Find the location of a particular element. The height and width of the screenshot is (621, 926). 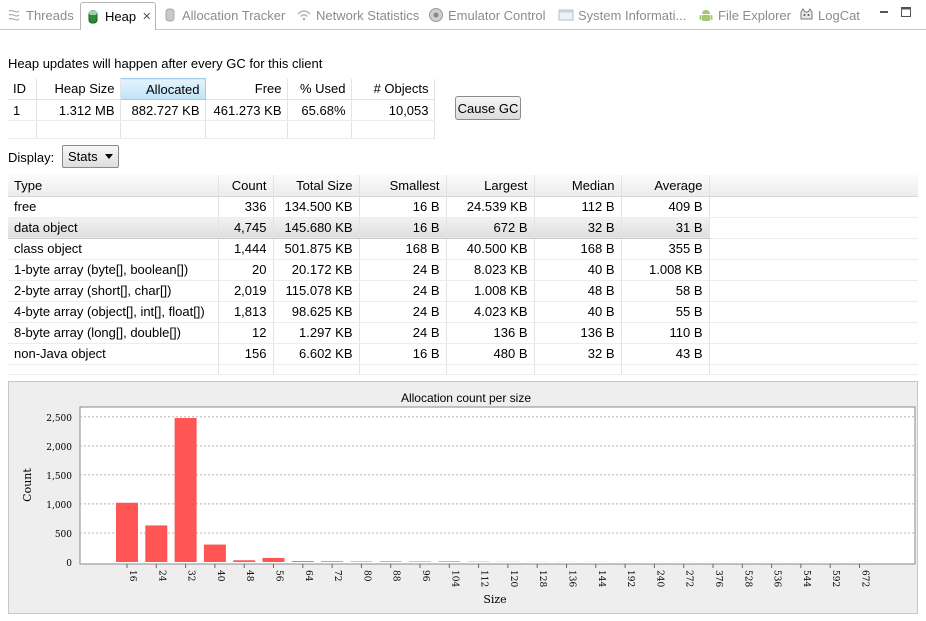

x-tick-label: 16 is located at coordinates (132, 576).